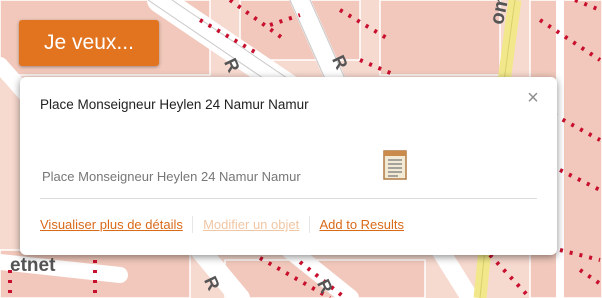  What do you see at coordinates (533, 98) in the screenshot?
I see `close-icon: ×` at bounding box center [533, 98].